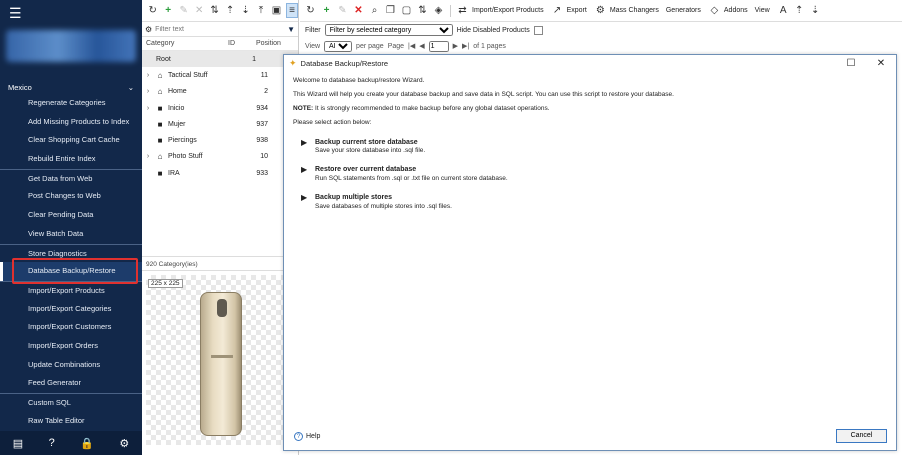 The image size is (902, 455). What do you see at coordinates (71, 383) in the screenshot?
I see `menu-item-feed-generator: Feed Generator` at bounding box center [71, 383].